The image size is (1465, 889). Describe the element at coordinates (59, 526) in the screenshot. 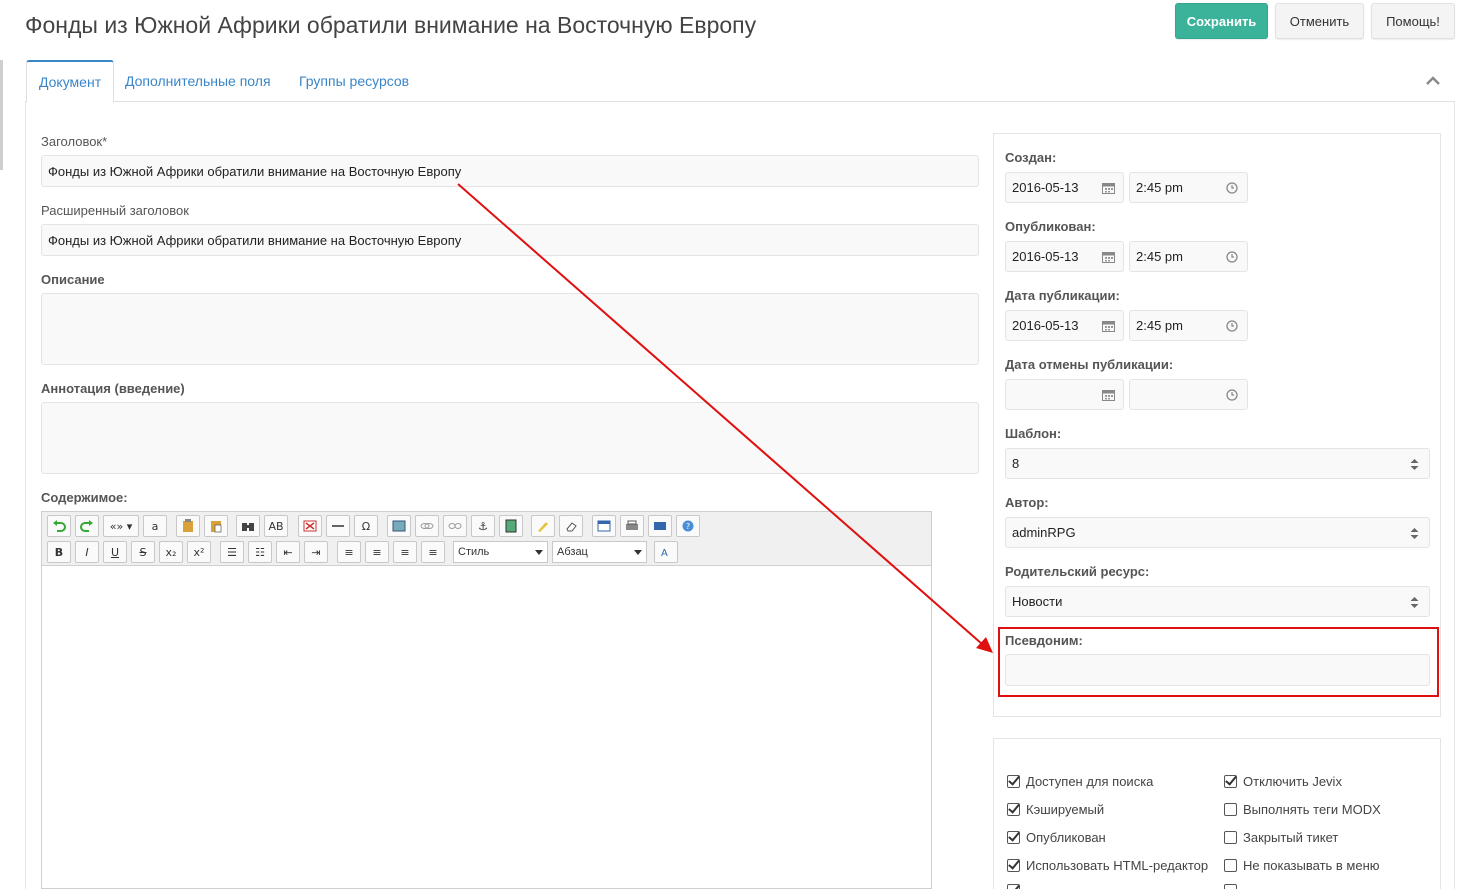

I see `undo-icon` at that location.